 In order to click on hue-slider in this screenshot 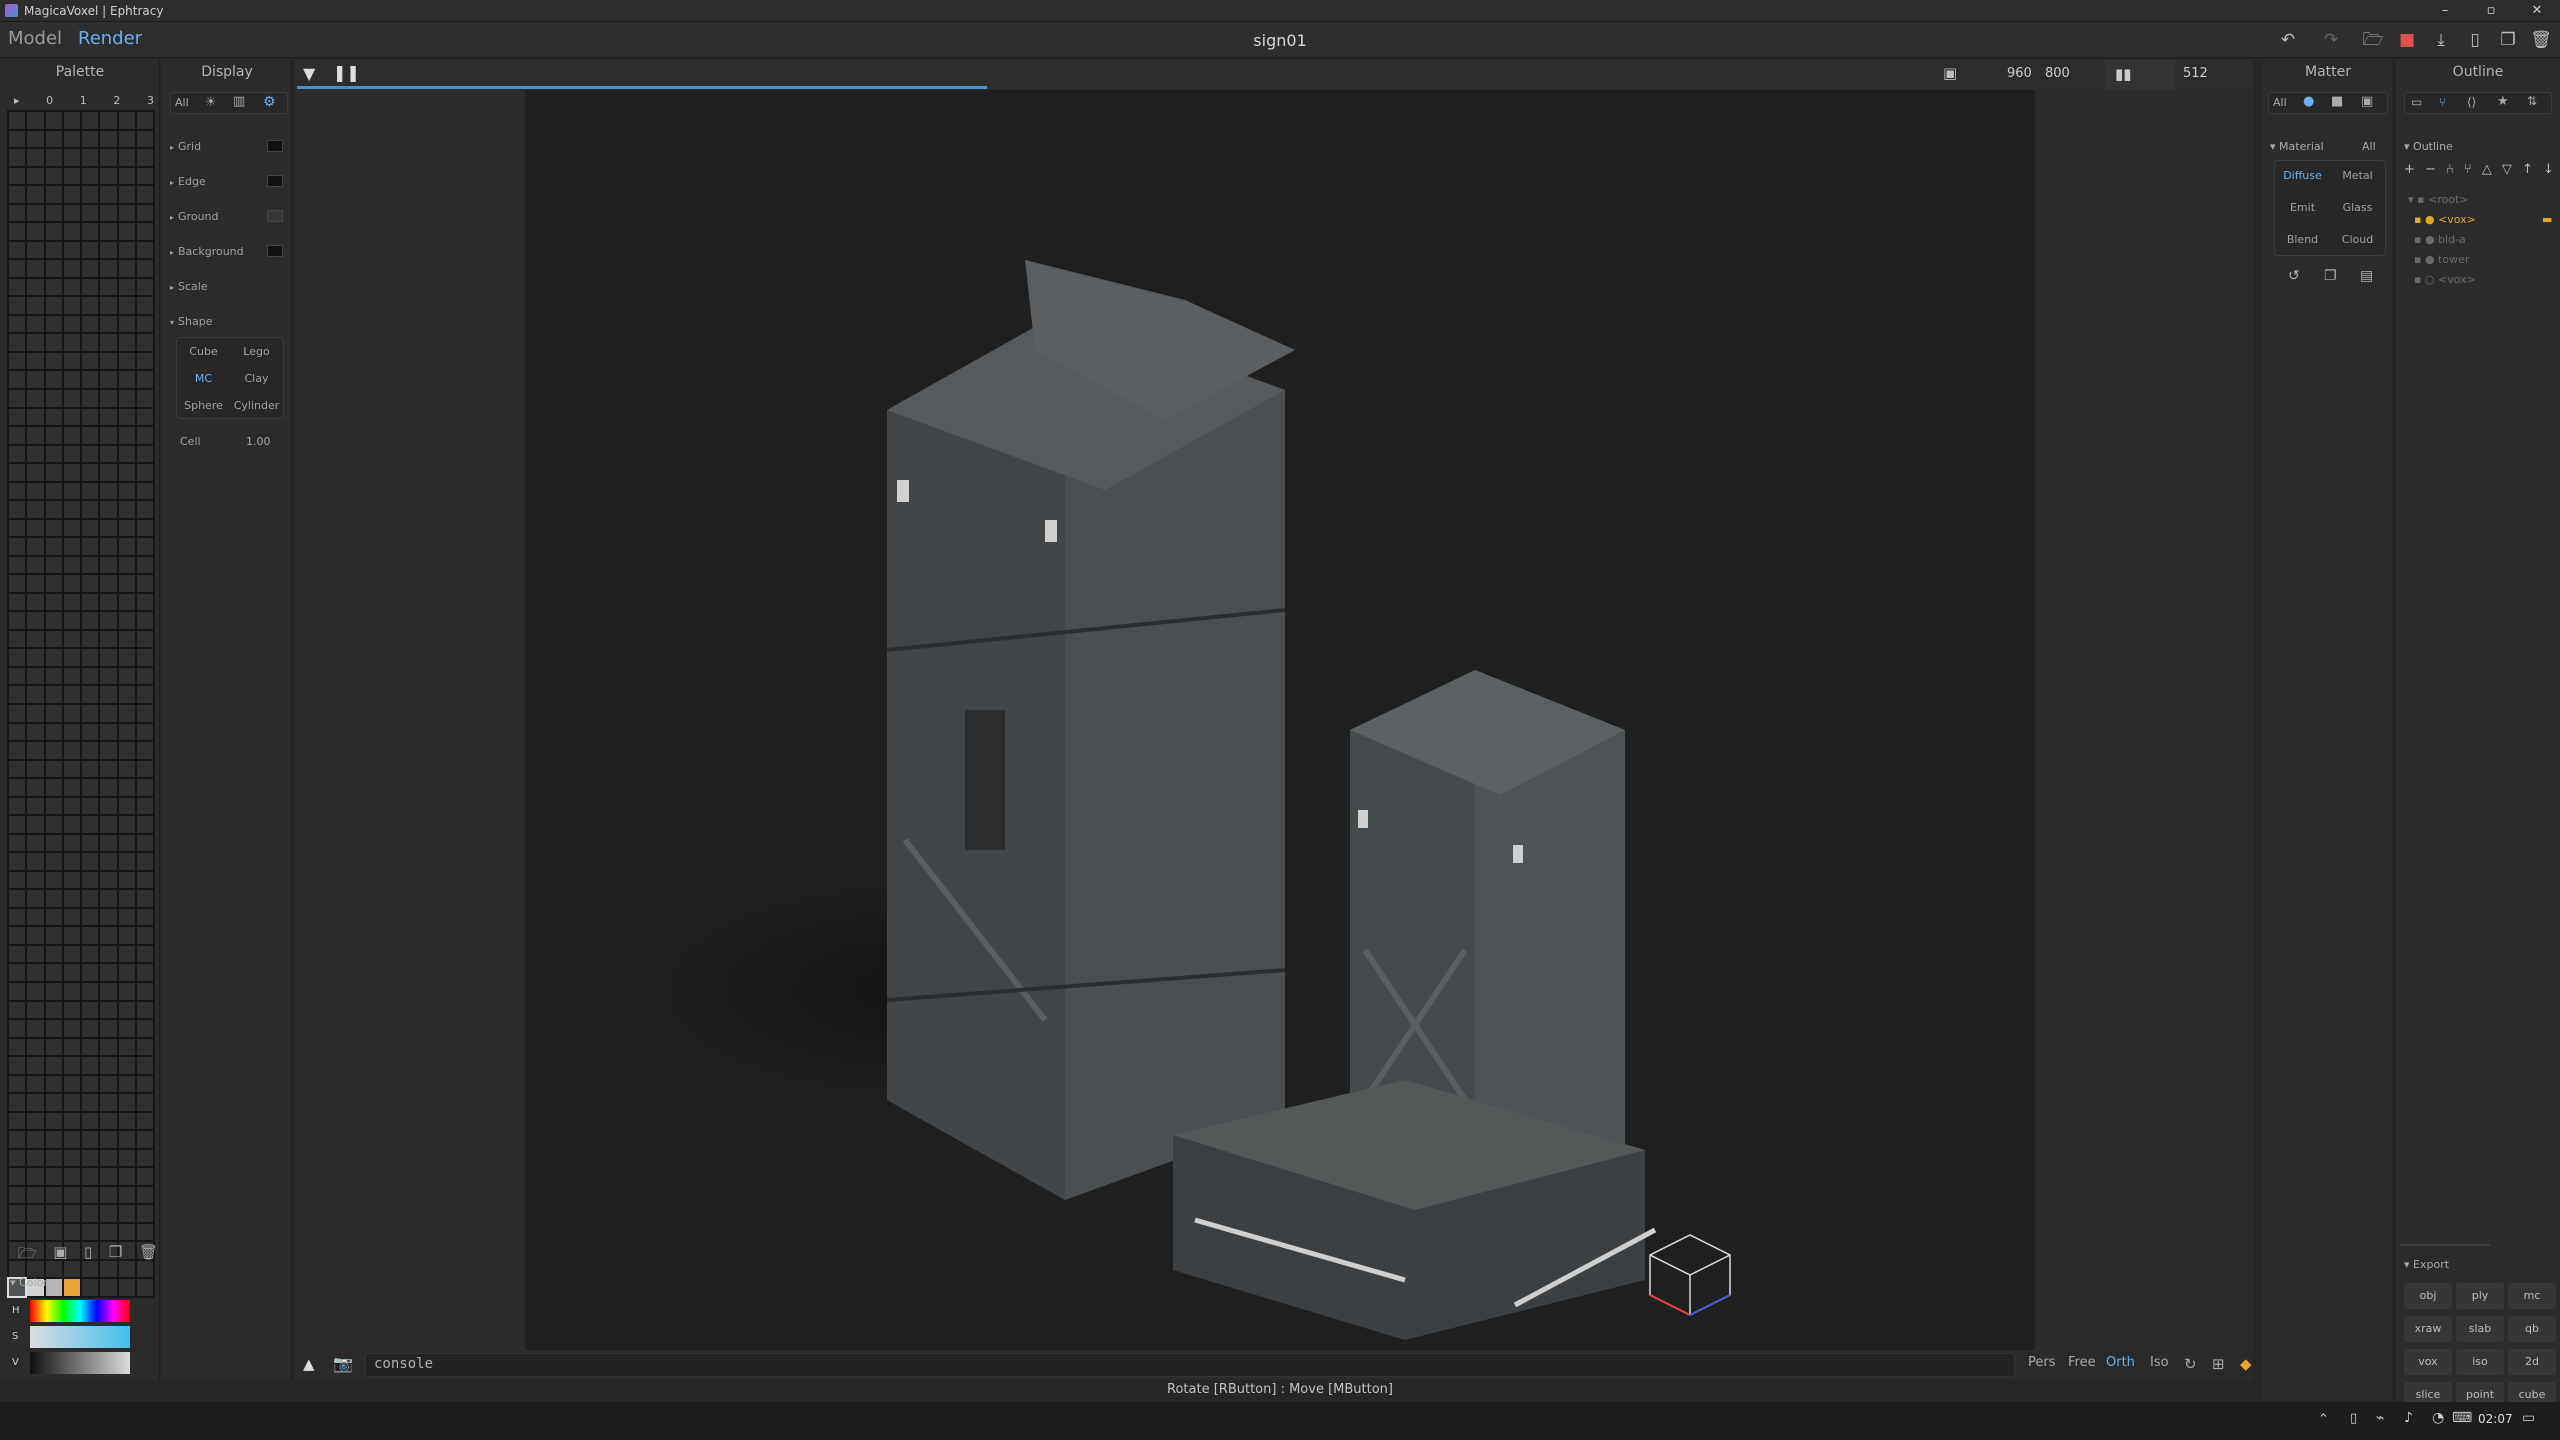, I will do `click(80, 1311)`.